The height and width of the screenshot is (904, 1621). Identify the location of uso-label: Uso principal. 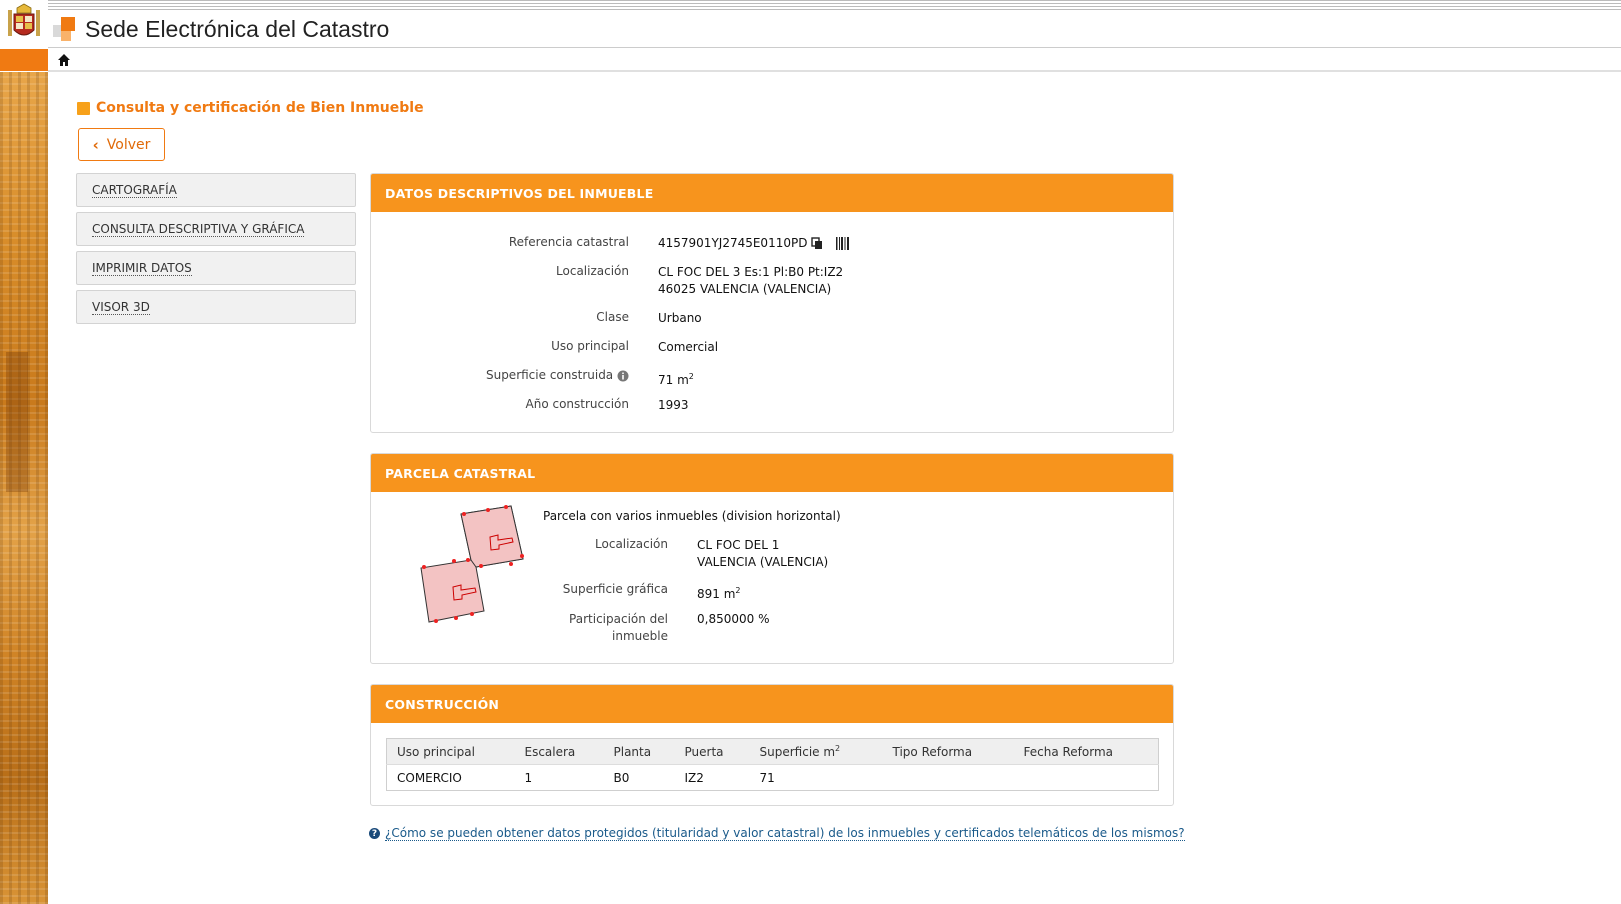
(590, 346).